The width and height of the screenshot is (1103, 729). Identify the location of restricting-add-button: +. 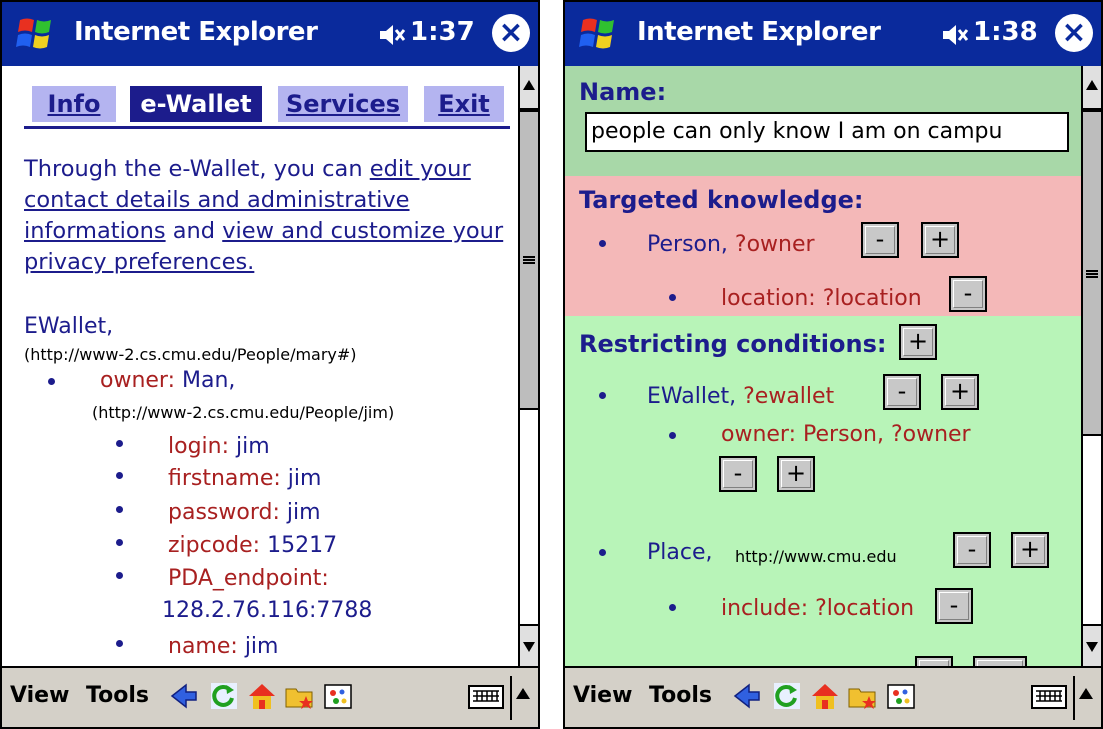
(918, 342).